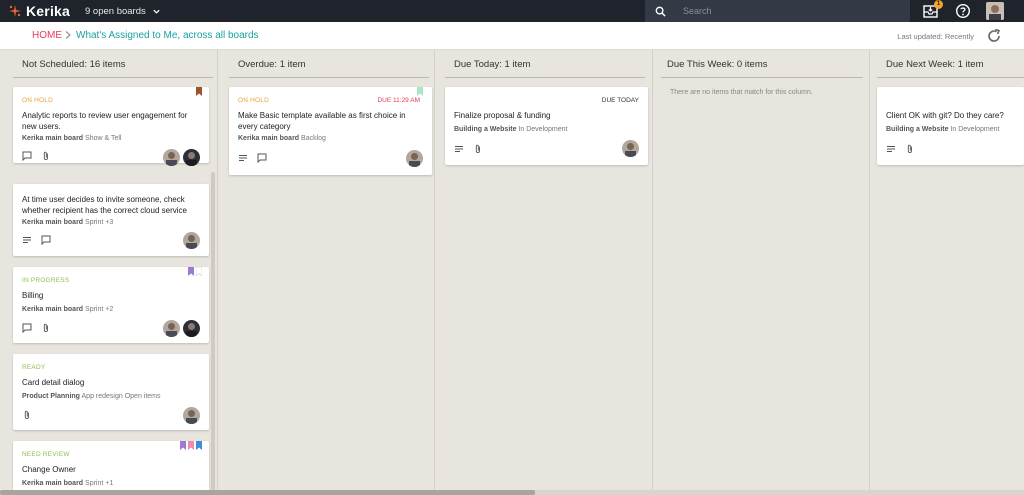  Describe the element at coordinates (660, 11) in the screenshot. I see `search-icon` at that location.